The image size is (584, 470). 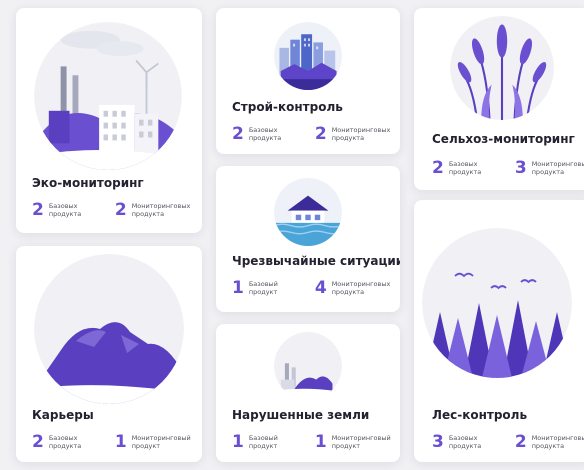 What do you see at coordinates (287, 107) in the screenshot?
I see `card-title: Строй-контроль` at bounding box center [287, 107].